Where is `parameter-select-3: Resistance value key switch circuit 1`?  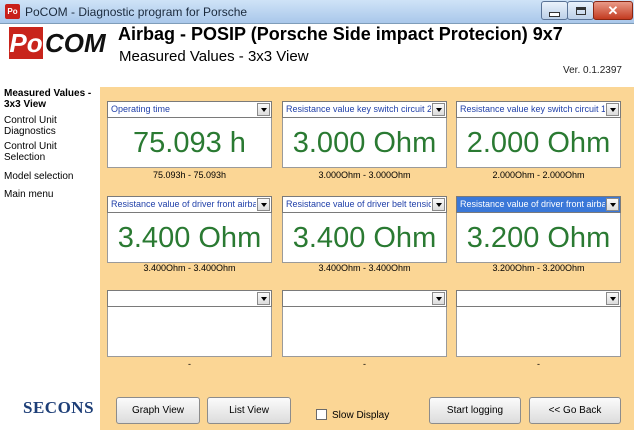 parameter-select-3: Resistance value key switch circuit 1 is located at coordinates (538, 109).